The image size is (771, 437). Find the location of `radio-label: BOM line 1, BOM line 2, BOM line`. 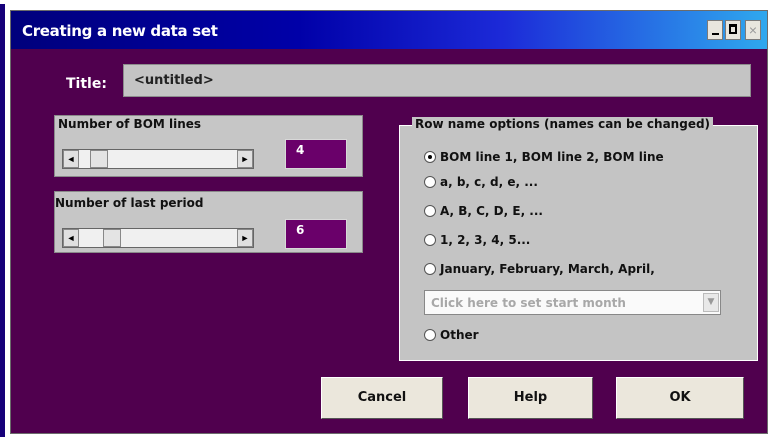

radio-label: BOM line 1, BOM line 2, BOM line is located at coordinates (552, 157).